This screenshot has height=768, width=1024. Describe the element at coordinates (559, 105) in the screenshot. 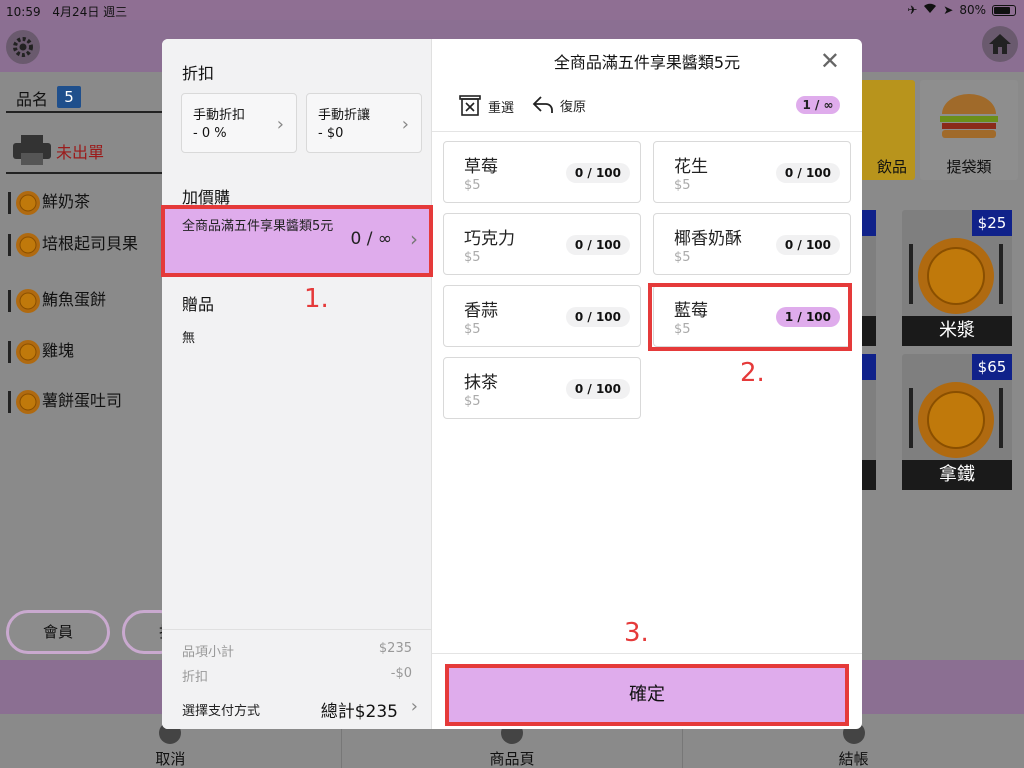

I see `restore-button: 復原` at that location.